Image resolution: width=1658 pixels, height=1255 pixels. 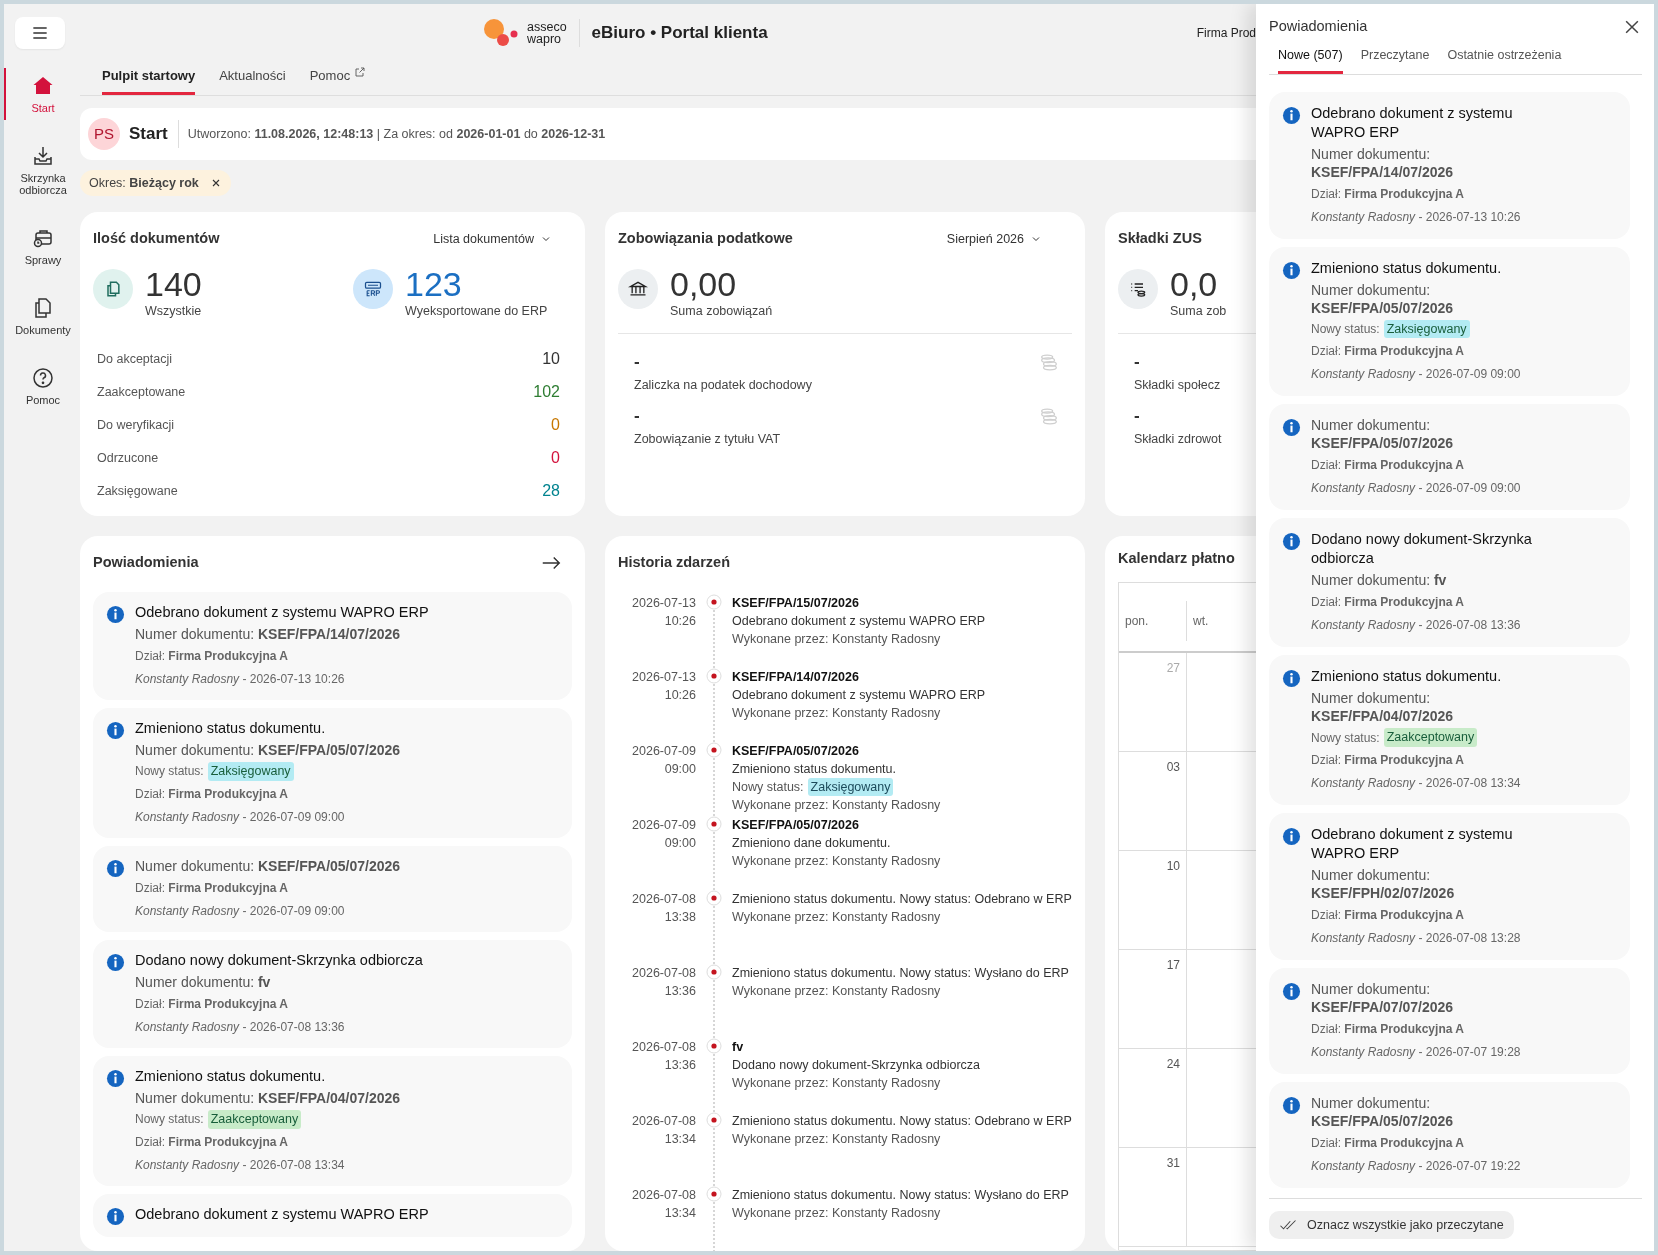 What do you see at coordinates (1416, 489) in the screenshot?
I see `author-date: Konstanty Radosny - 2026-07-09 09:00` at bounding box center [1416, 489].